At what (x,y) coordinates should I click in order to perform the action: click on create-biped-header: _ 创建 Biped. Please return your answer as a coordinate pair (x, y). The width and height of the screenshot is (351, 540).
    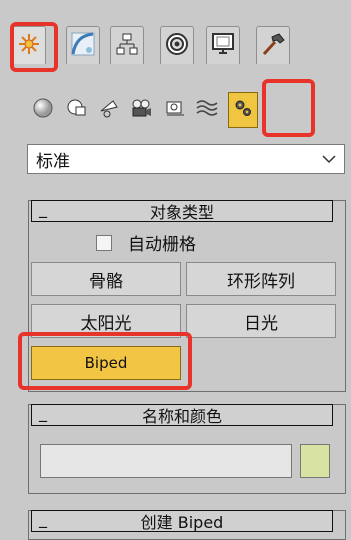
    Looking at the image, I should click on (182, 520).